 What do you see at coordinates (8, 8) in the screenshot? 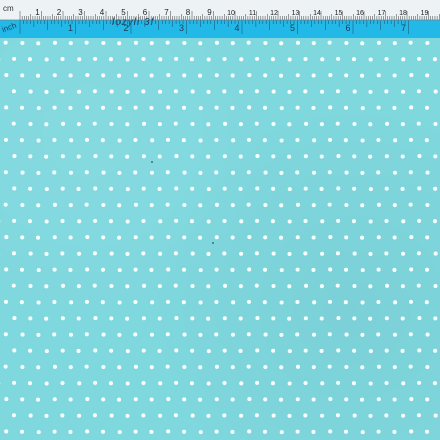
I see `ruler-cm-label: cm` at bounding box center [8, 8].